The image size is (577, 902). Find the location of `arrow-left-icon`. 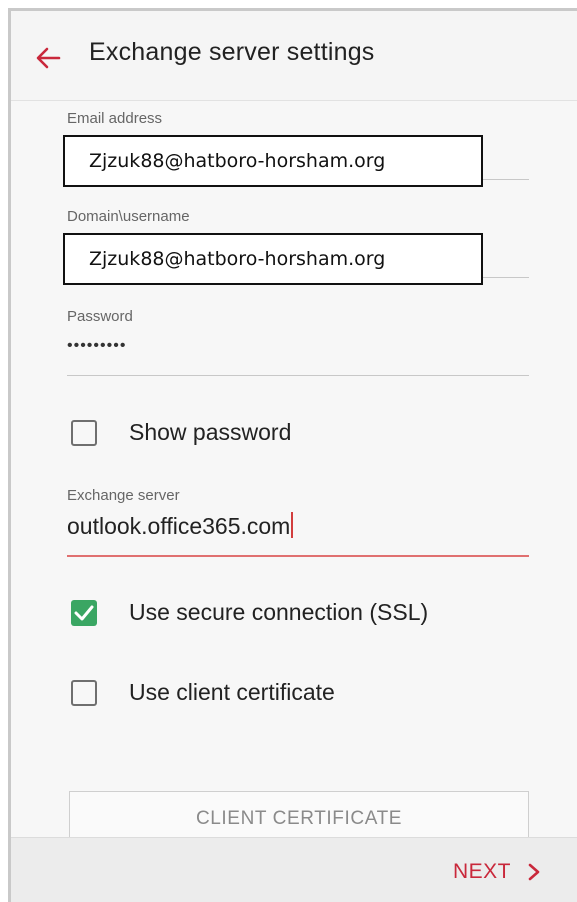

arrow-left-icon is located at coordinates (48, 58).